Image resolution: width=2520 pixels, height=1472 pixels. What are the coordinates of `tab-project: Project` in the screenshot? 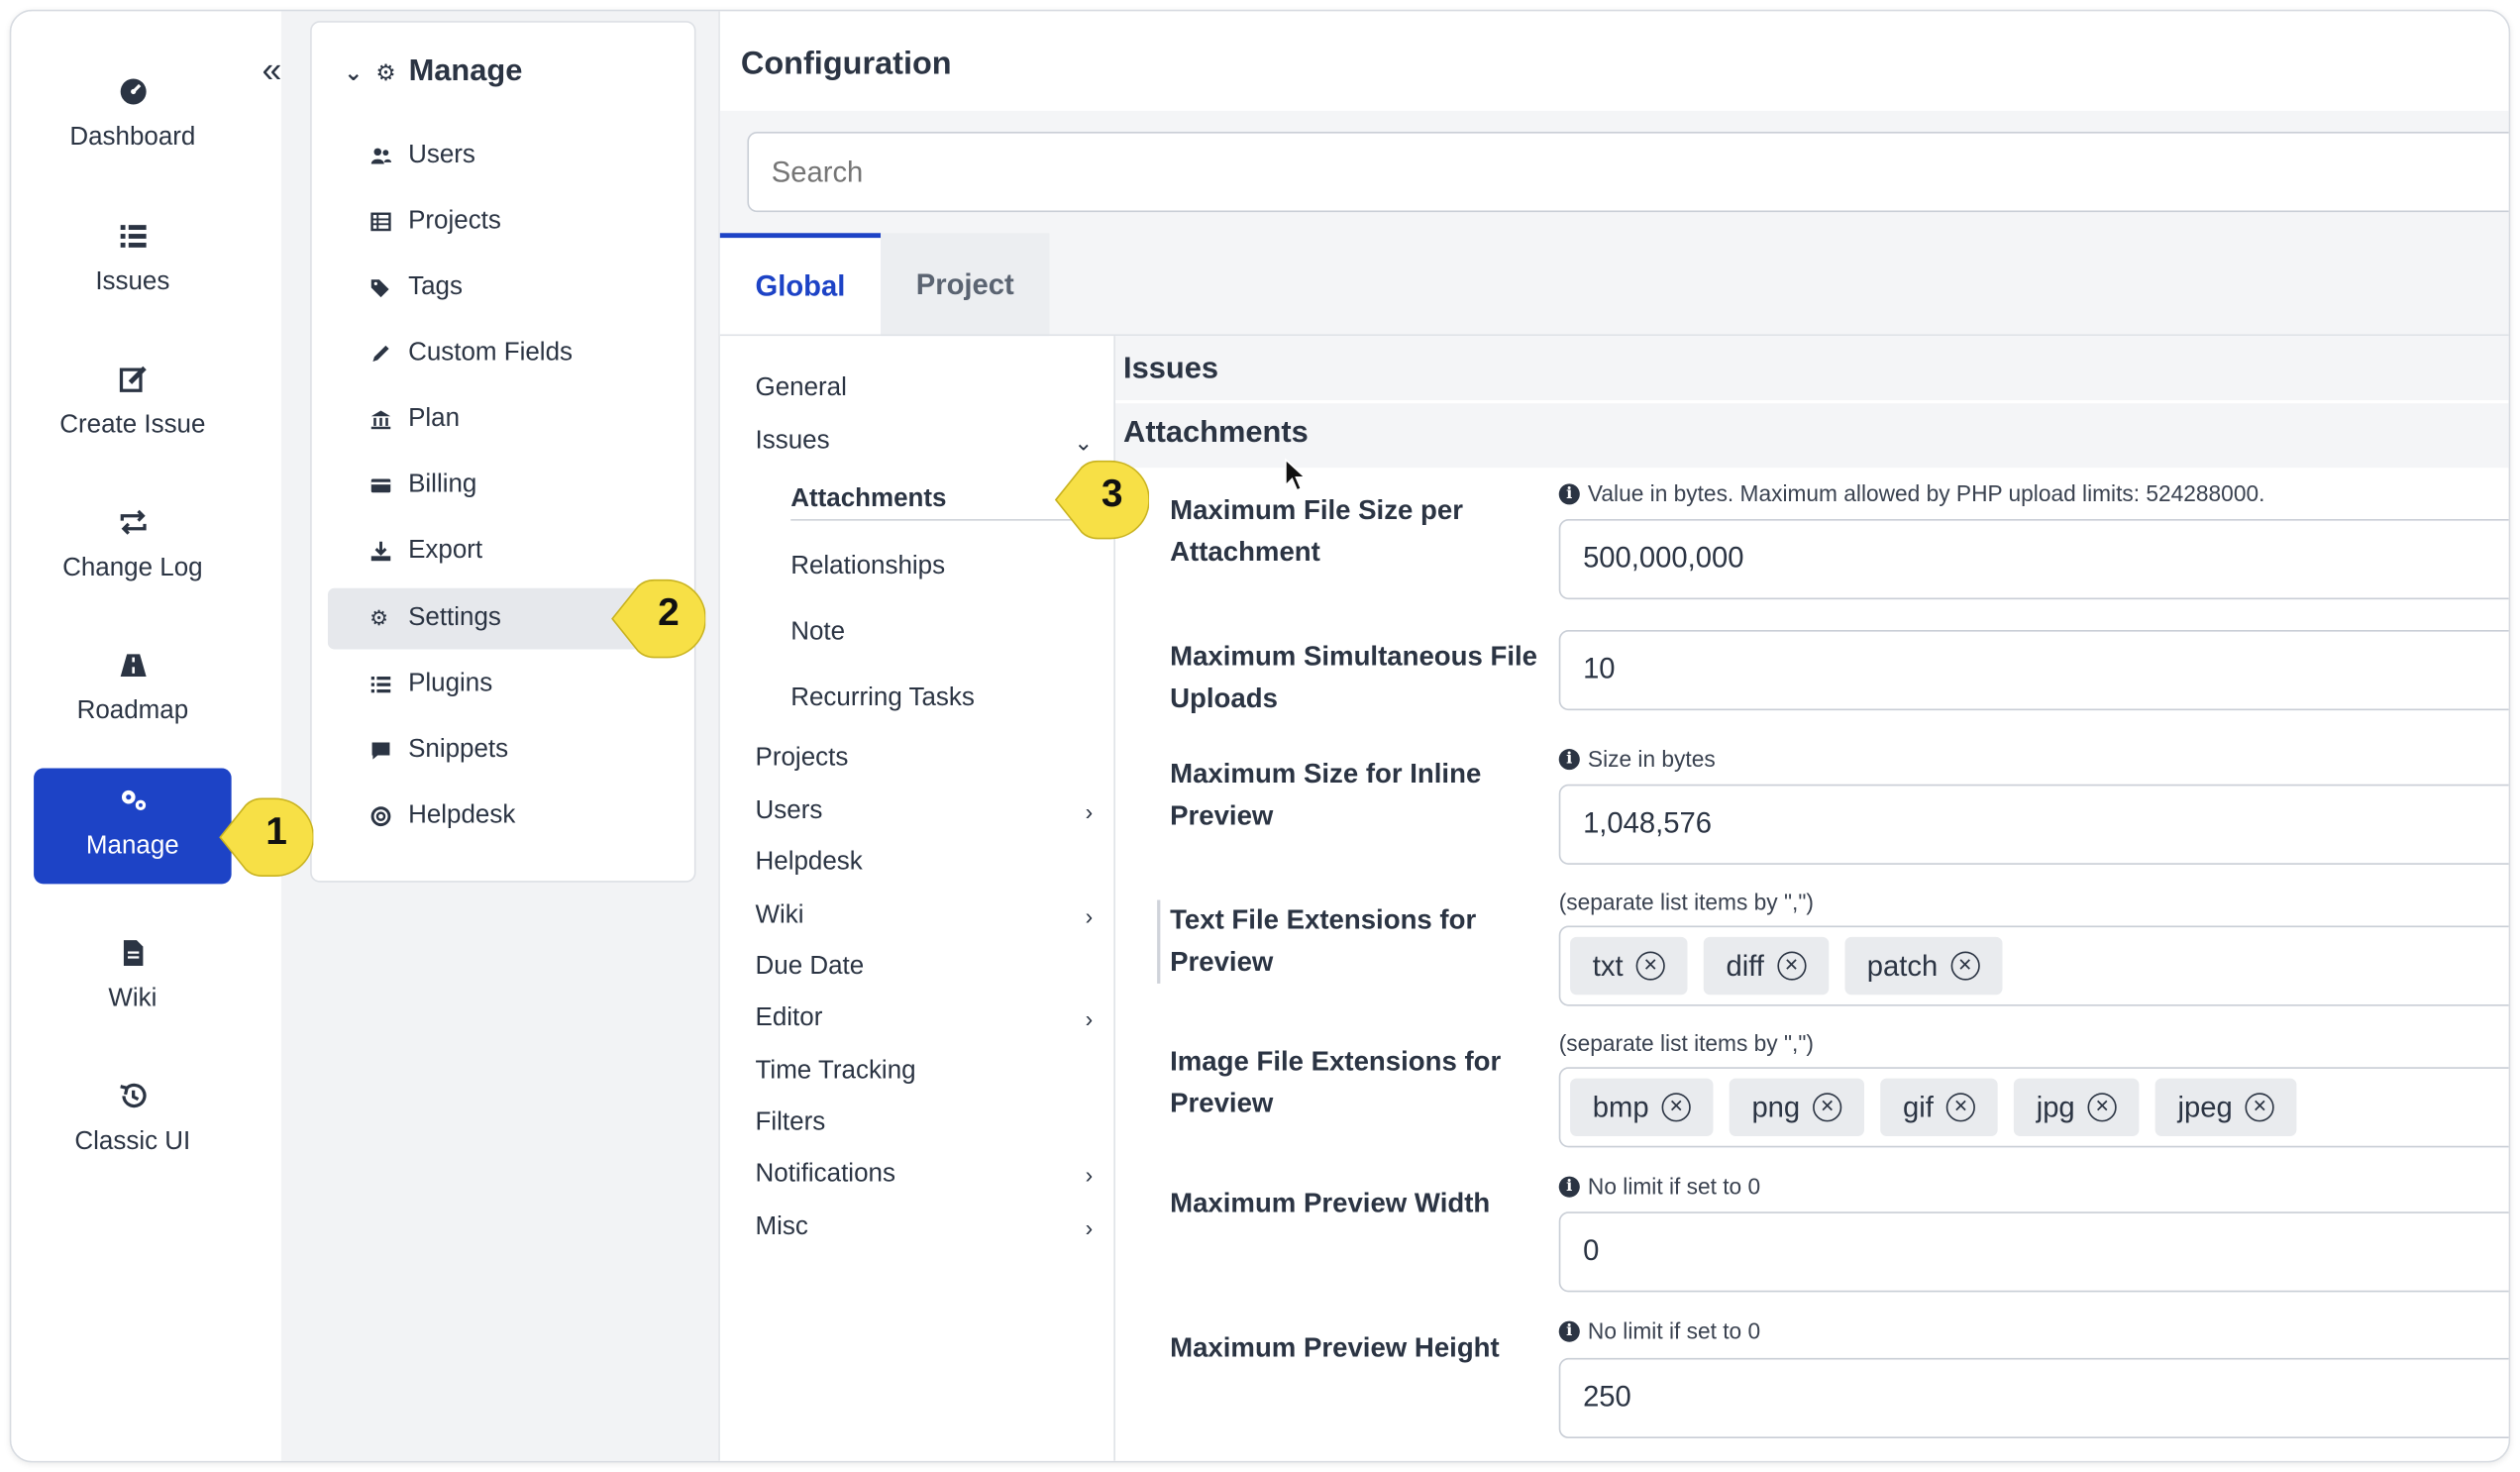 It's located at (965, 285).